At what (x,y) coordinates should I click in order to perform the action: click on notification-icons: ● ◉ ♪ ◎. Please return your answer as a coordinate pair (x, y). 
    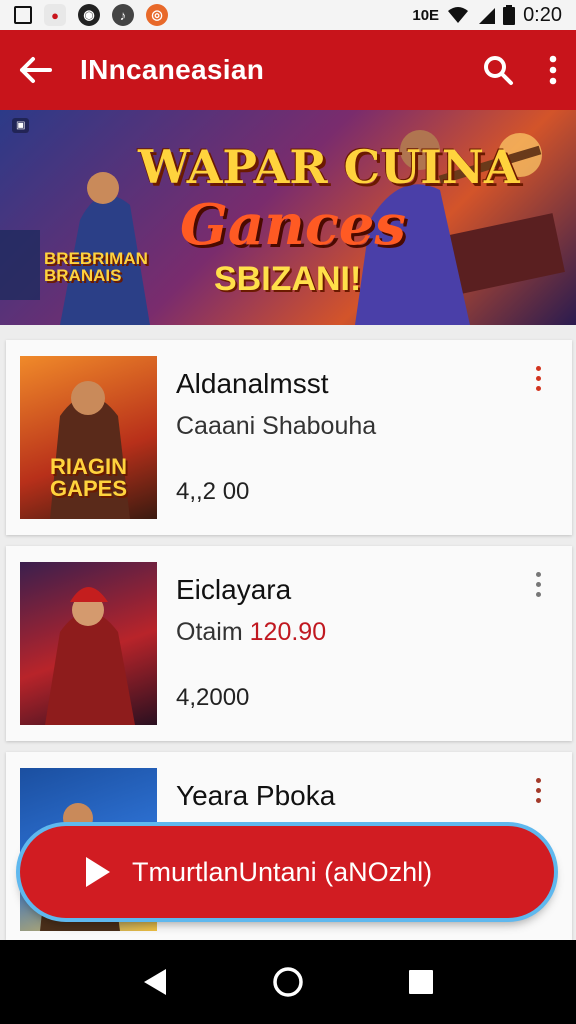
    Looking at the image, I should click on (91, 15).